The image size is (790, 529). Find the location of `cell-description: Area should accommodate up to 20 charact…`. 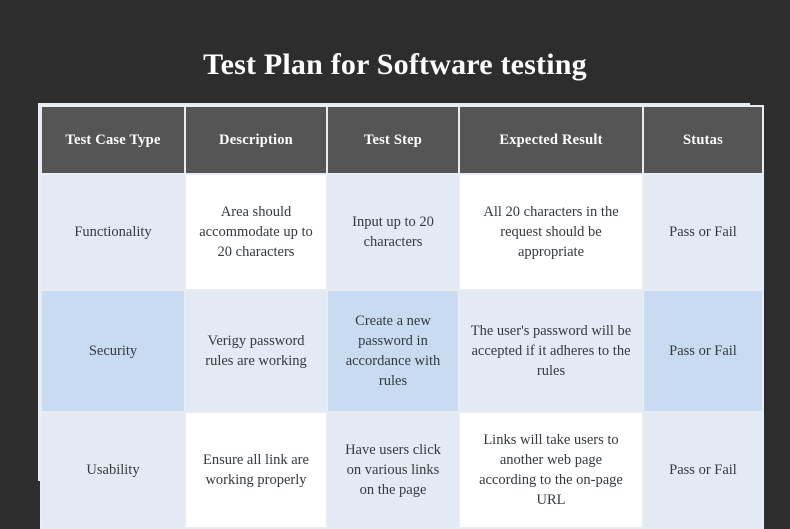

cell-description: Area should accommodate up to 20 charact… is located at coordinates (256, 232).